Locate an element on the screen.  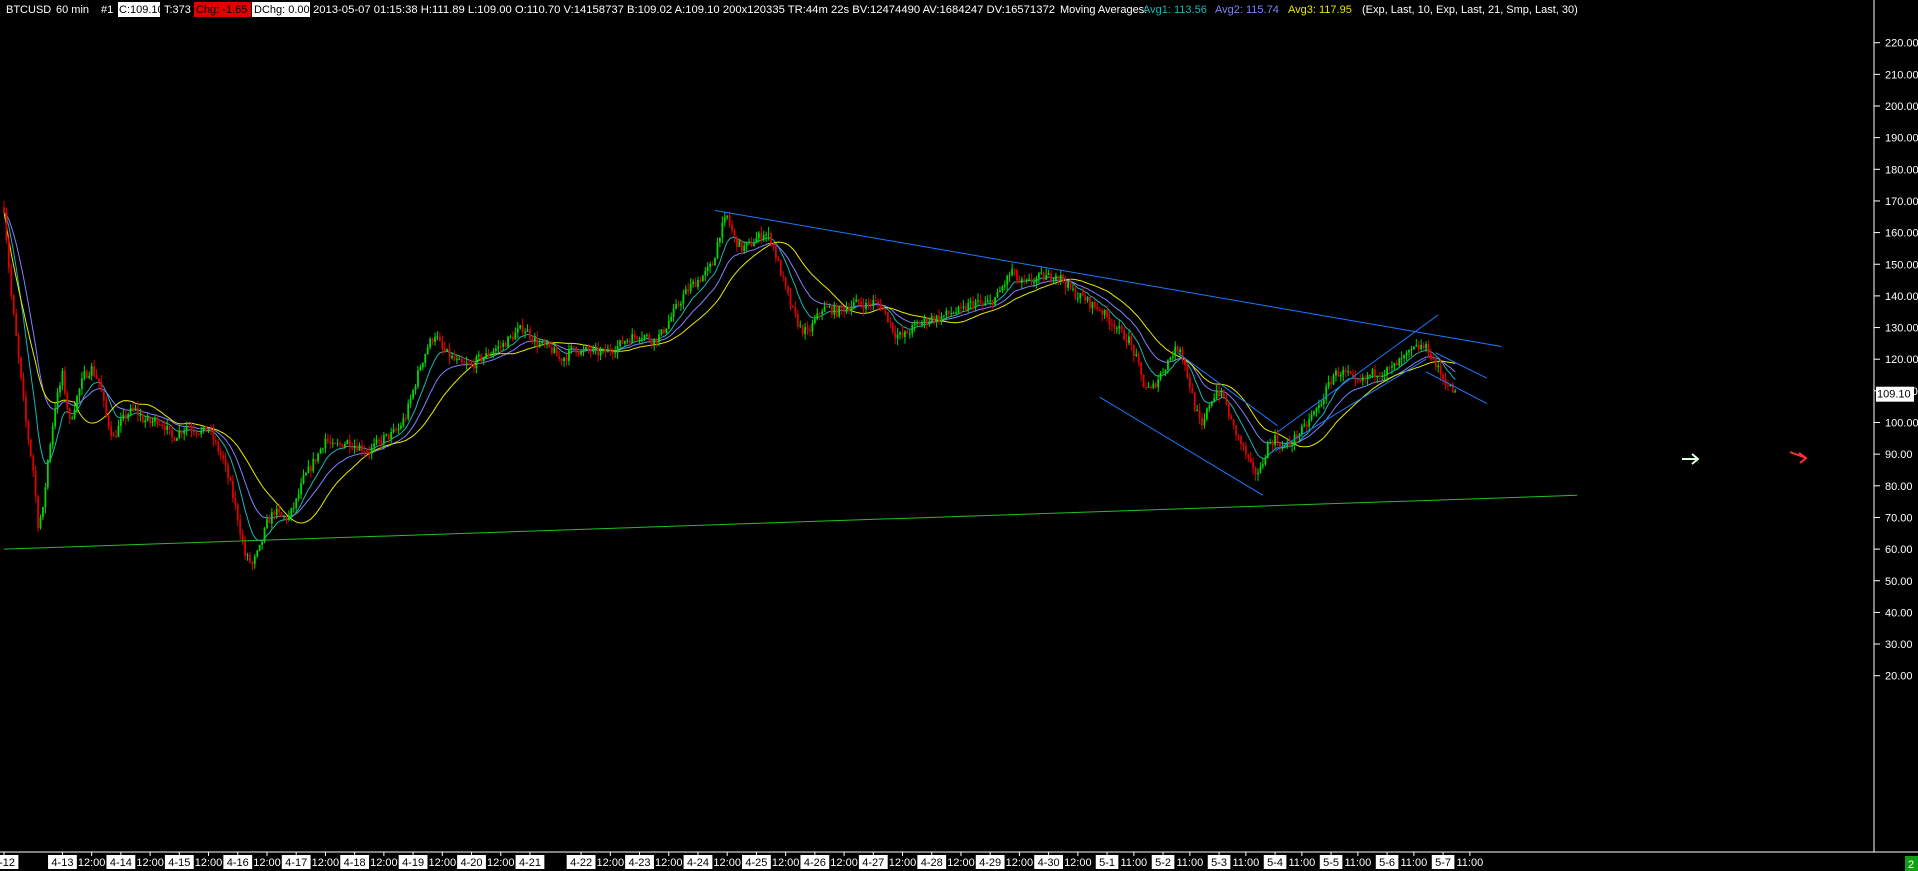
y-tick-label: 180.00 is located at coordinates (1901, 170).